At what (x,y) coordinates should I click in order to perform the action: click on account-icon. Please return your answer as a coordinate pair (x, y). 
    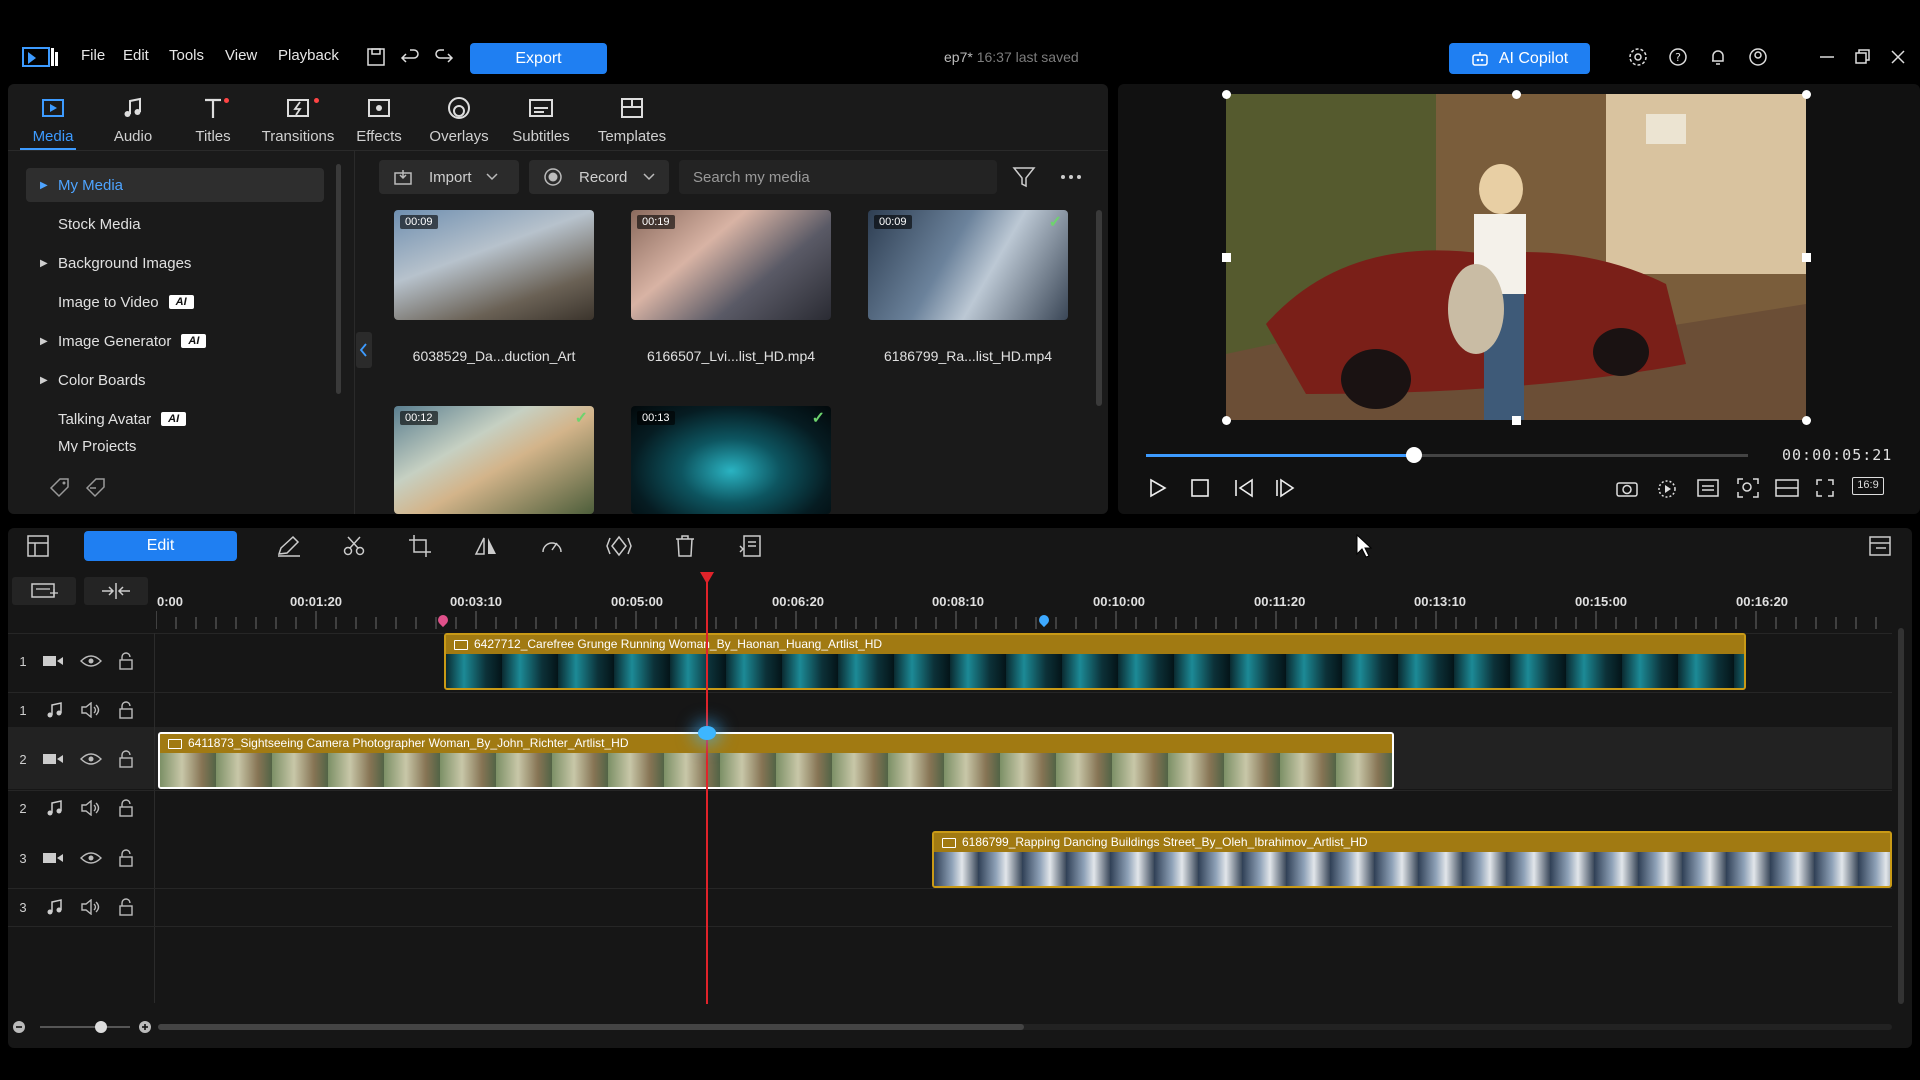
    Looking at the image, I should click on (1758, 57).